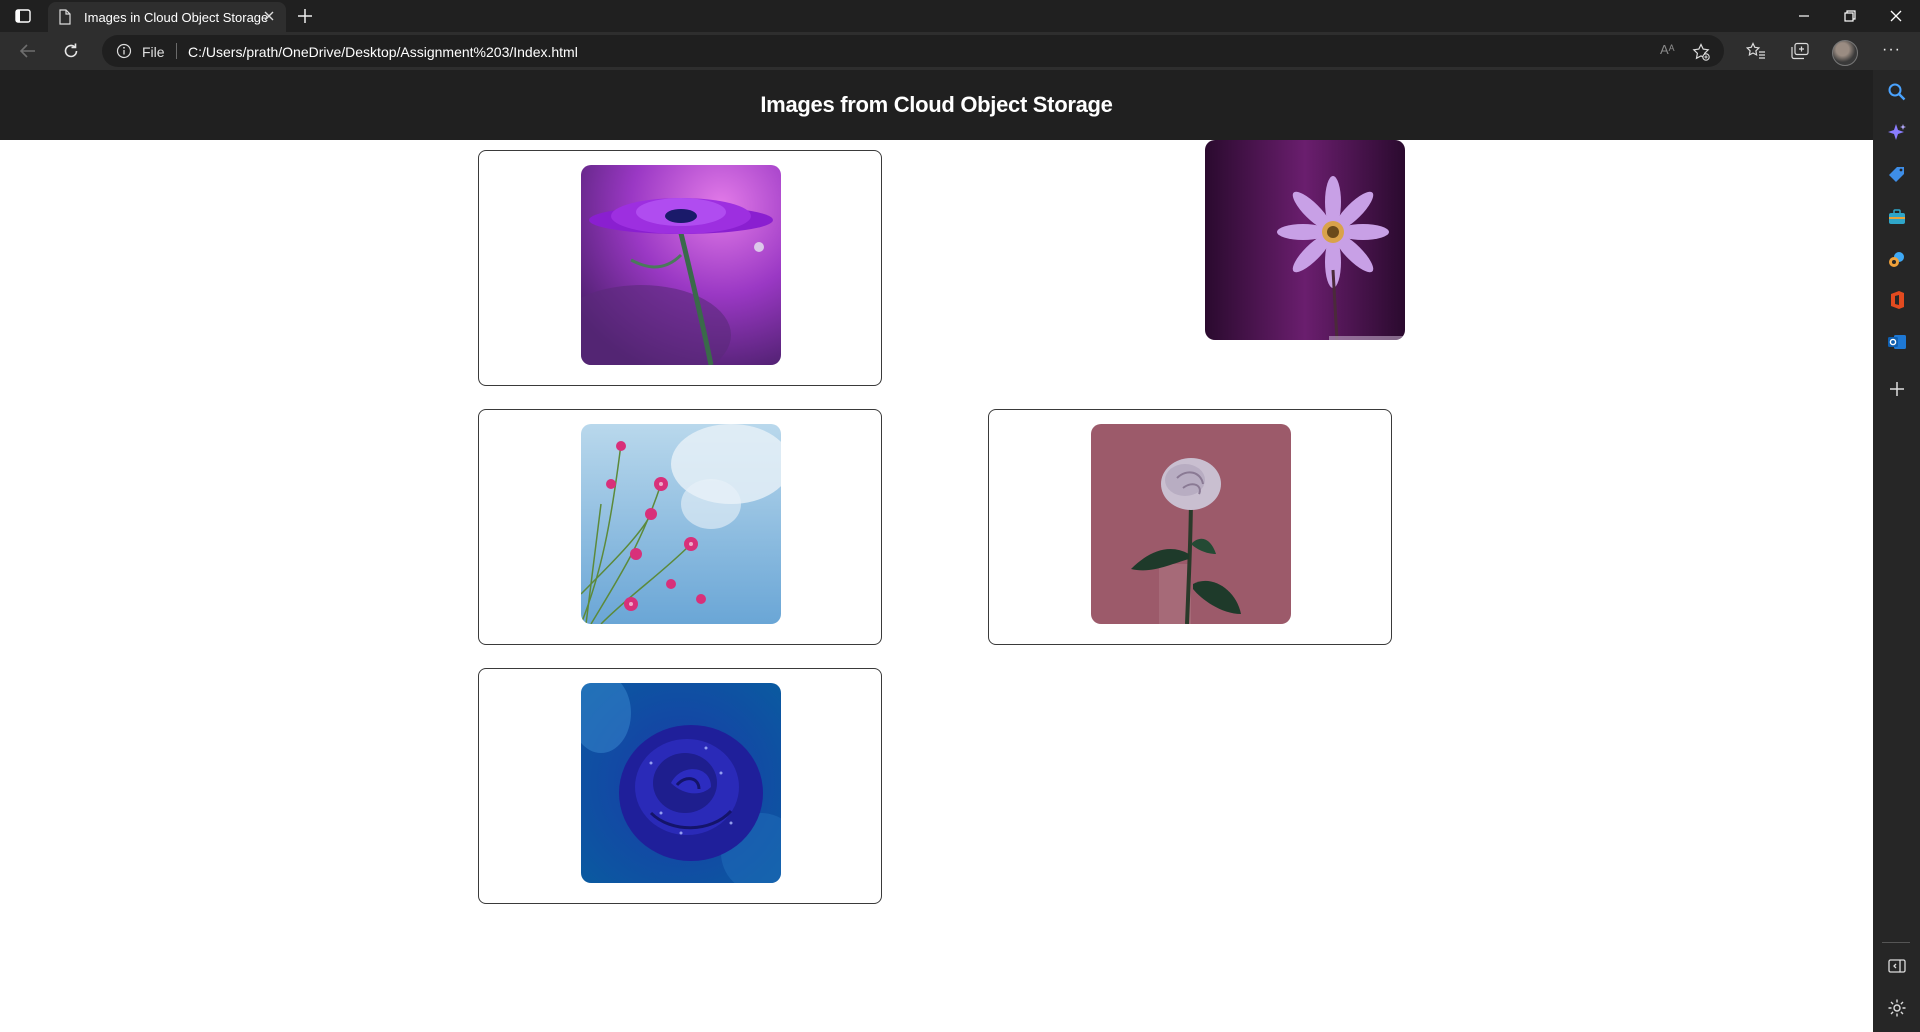 The image size is (1920, 1032). I want to click on flower-image-purple-daisy, so click(681, 265).